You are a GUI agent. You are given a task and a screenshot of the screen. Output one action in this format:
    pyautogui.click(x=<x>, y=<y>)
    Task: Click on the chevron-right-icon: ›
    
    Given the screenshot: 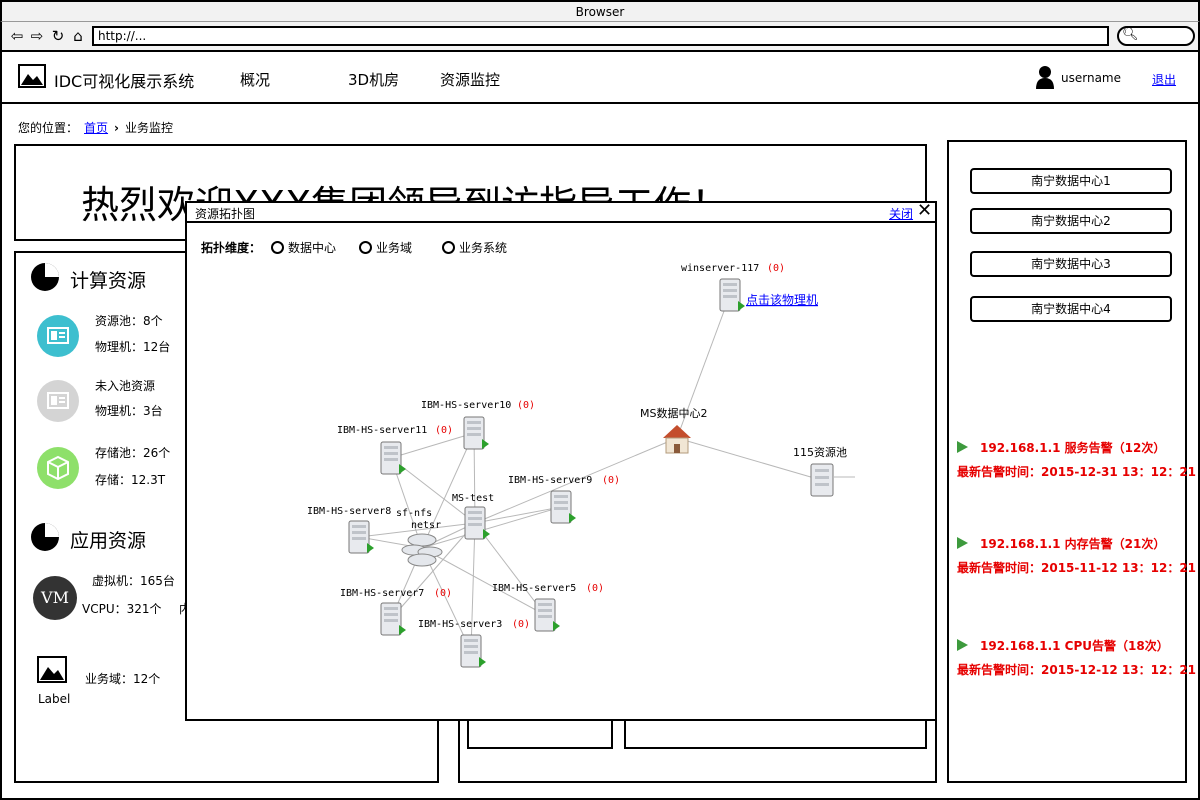 What is the action you would take?
    pyautogui.click(x=116, y=128)
    